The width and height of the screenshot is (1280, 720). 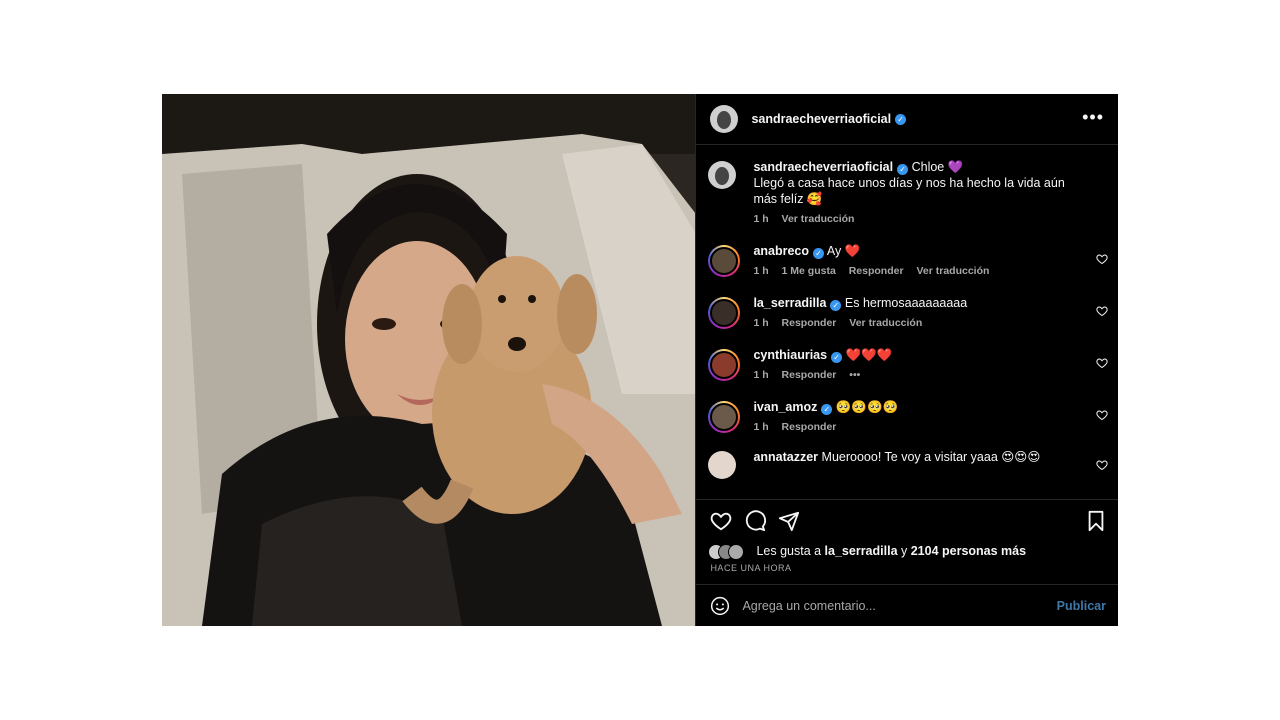 I want to click on caption-time: 1 h, so click(x=761, y=219).